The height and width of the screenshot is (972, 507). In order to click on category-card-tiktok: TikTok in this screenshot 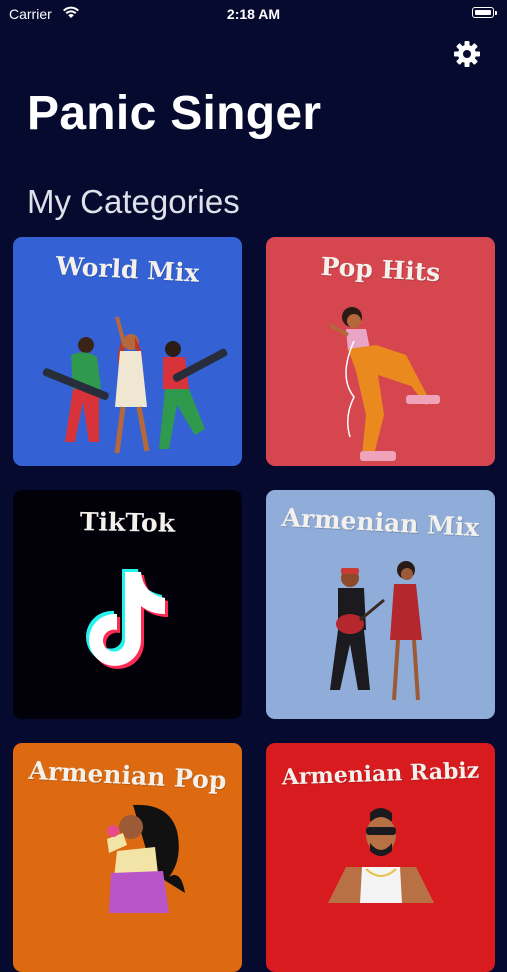, I will do `click(127, 604)`.